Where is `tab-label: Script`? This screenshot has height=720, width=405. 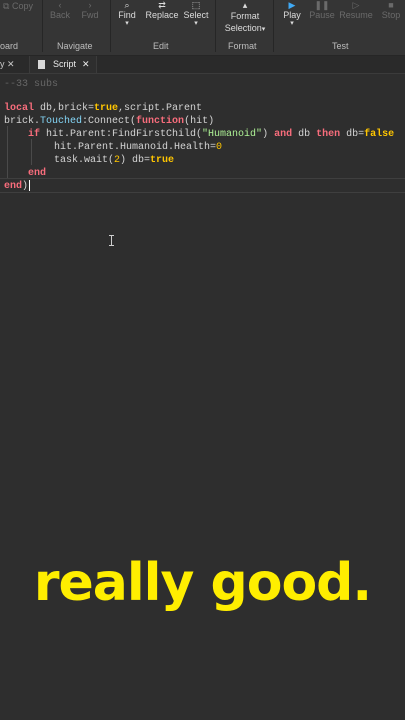 tab-label: Script is located at coordinates (65, 64).